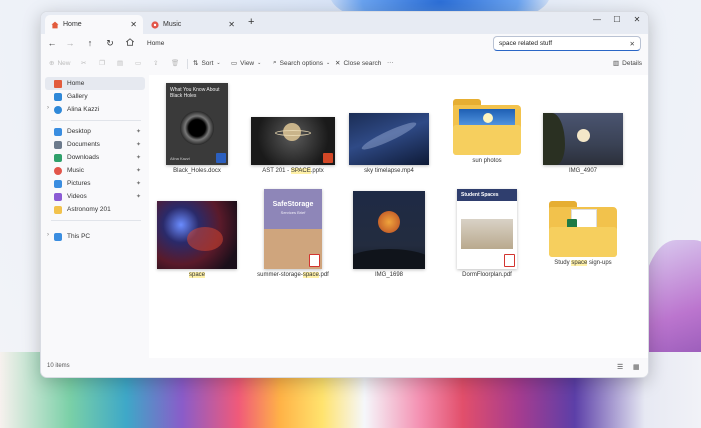 This screenshot has height=428, width=701. What do you see at coordinates (155, 43) in the screenshot?
I see `breadcrumb: Home` at bounding box center [155, 43].